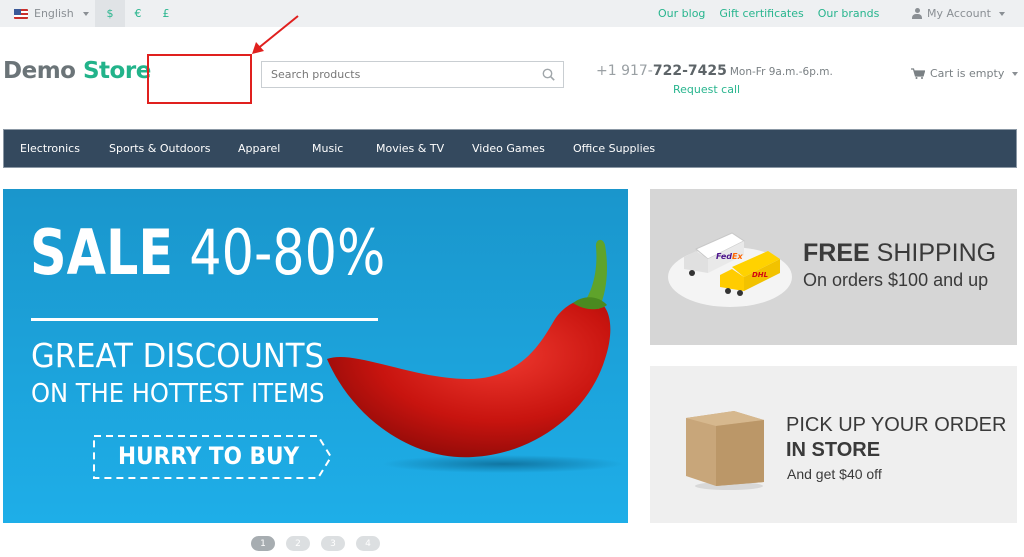 The height and width of the screenshot is (557, 1024). What do you see at coordinates (918, 73) in the screenshot?
I see `cart-icon` at bounding box center [918, 73].